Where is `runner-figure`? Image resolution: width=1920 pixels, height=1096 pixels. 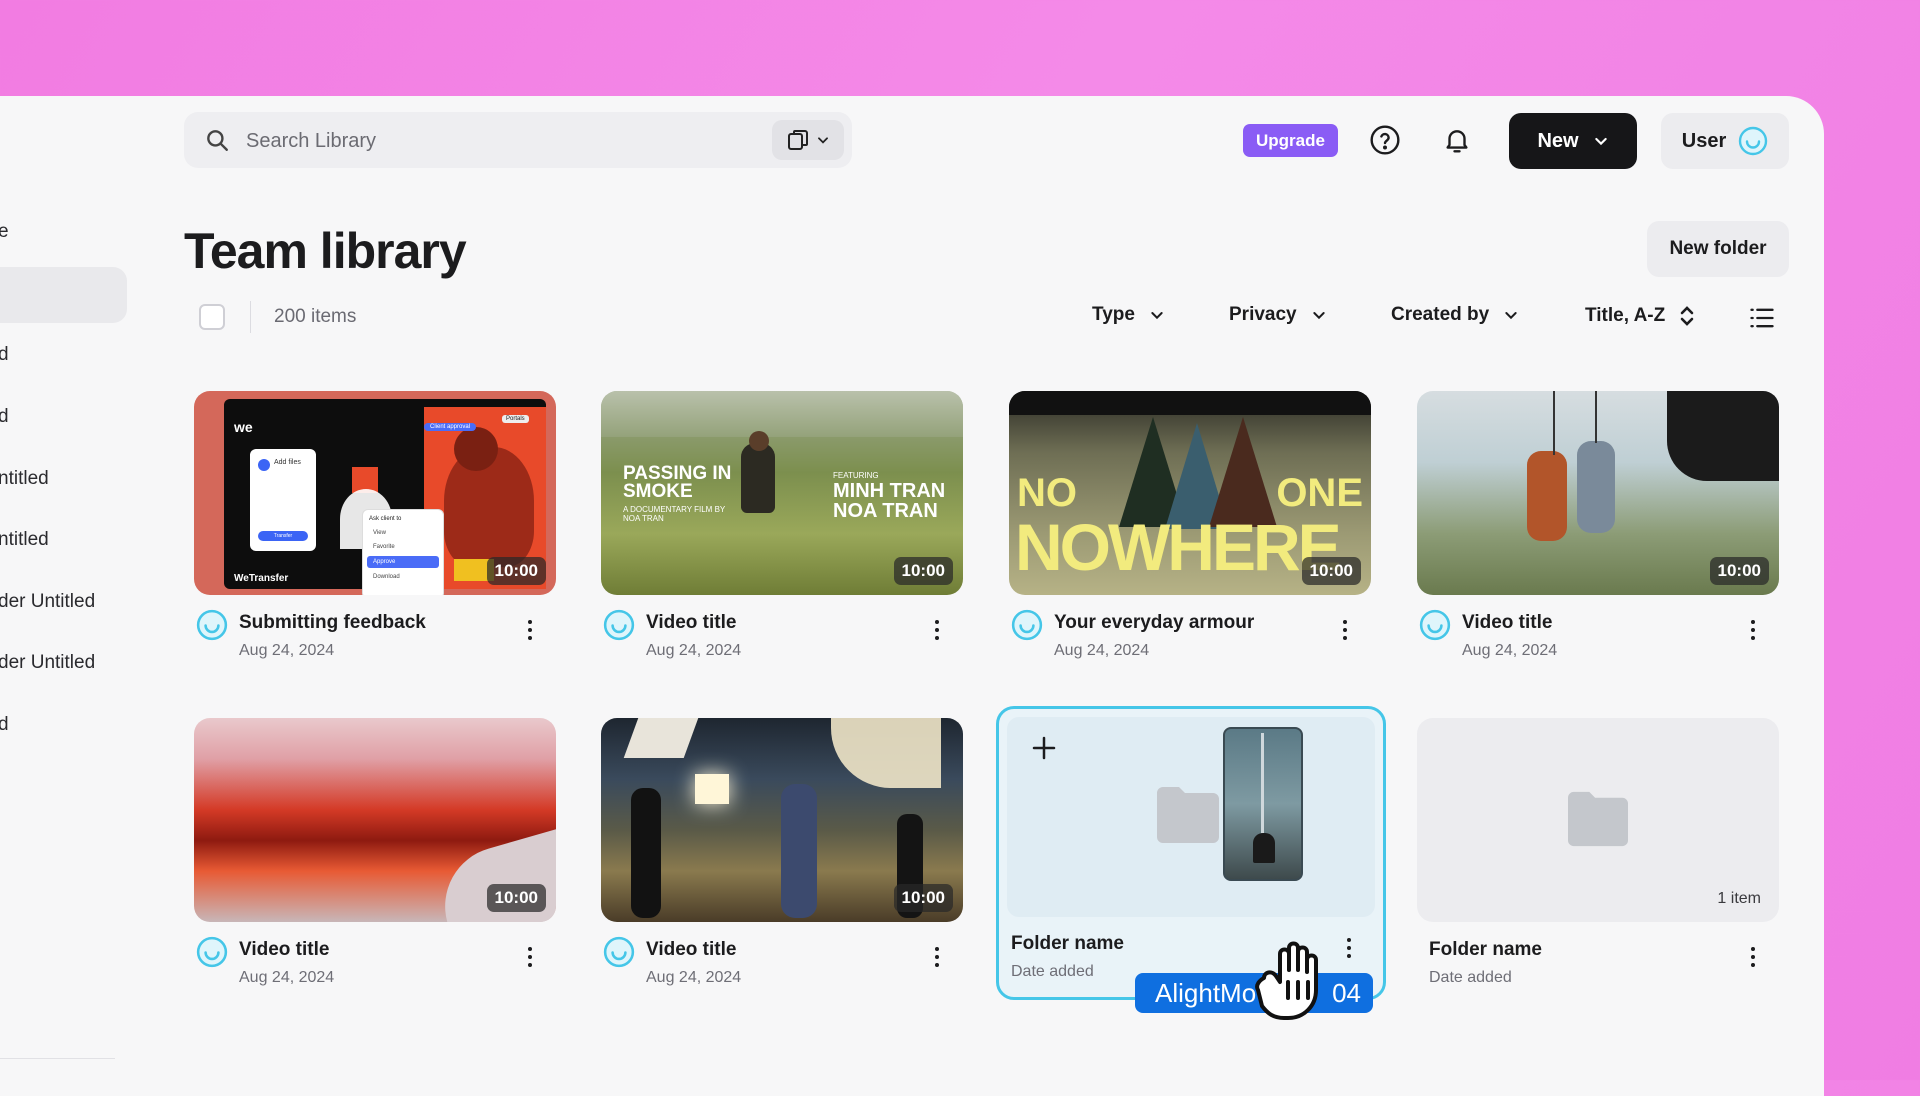 runner-figure is located at coordinates (758, 478).